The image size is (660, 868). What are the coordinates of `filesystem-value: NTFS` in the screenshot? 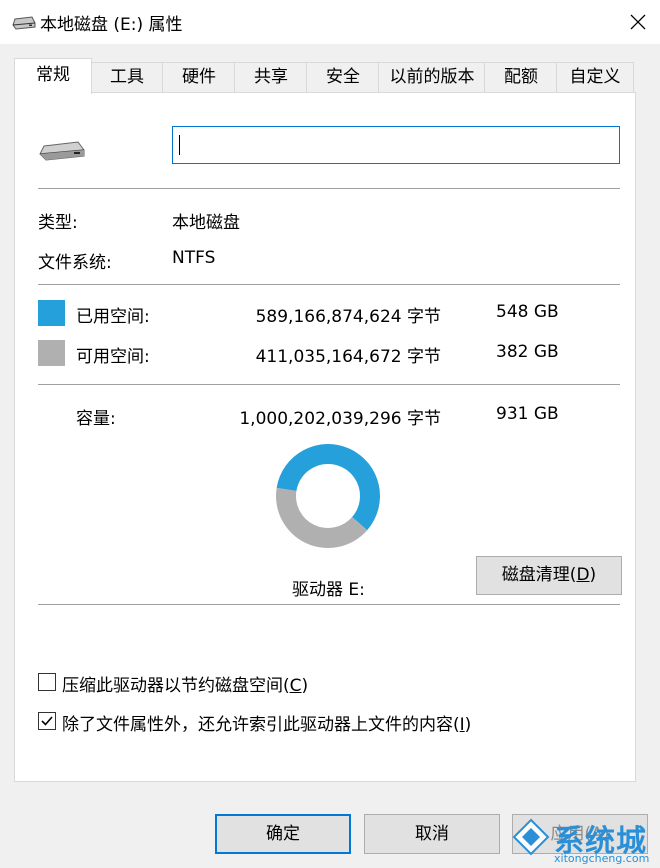 It's located at (194, 258).